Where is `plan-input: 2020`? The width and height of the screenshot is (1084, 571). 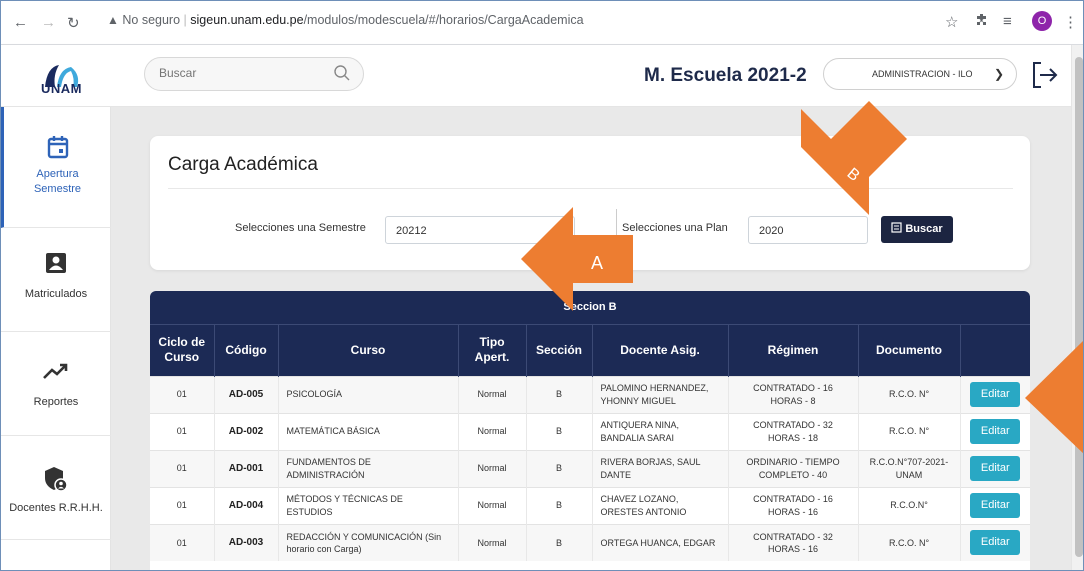 plan-input: 2020 is located at coordinates (808, 230).